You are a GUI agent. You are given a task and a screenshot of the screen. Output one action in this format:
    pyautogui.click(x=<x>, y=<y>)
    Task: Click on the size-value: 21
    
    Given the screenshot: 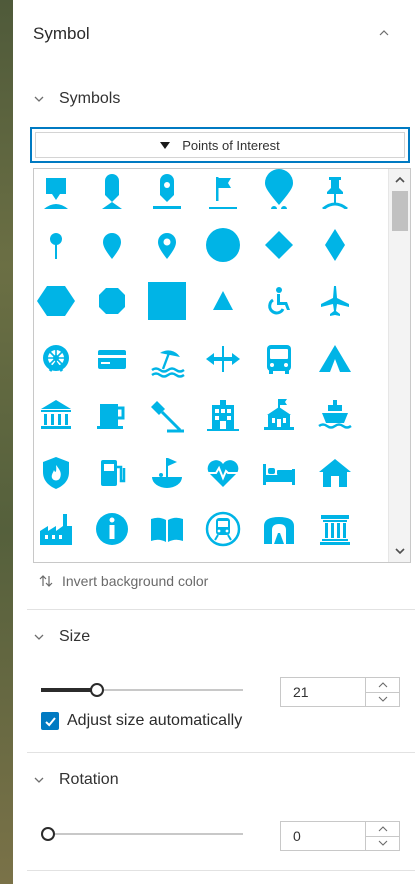 What is the action you would take?
    pyautogui.click(x=323, y=692)
    